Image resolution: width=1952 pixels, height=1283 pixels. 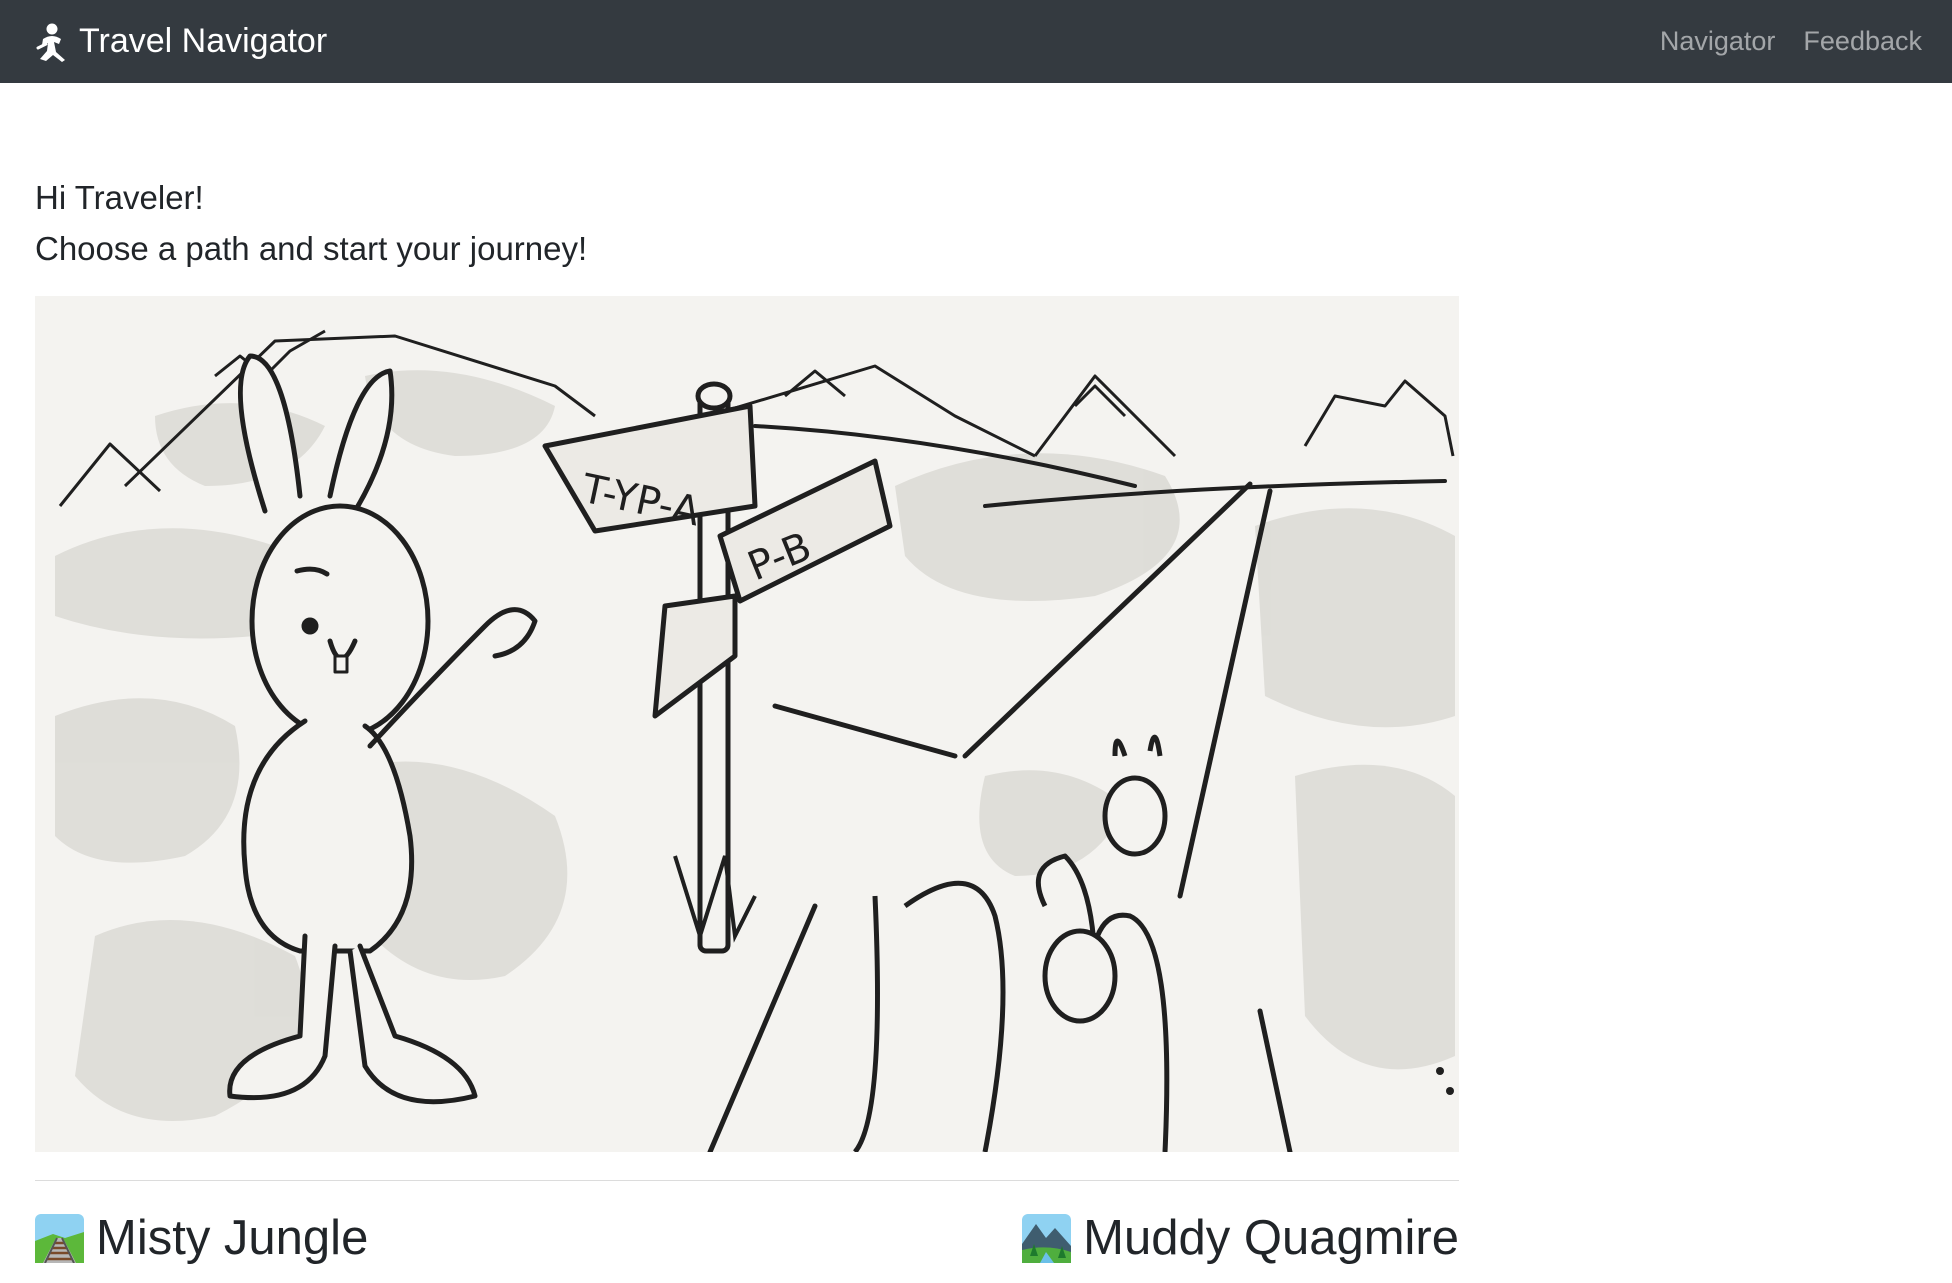 I want to click on railway-track-icon, so click(x=59, y=1238).